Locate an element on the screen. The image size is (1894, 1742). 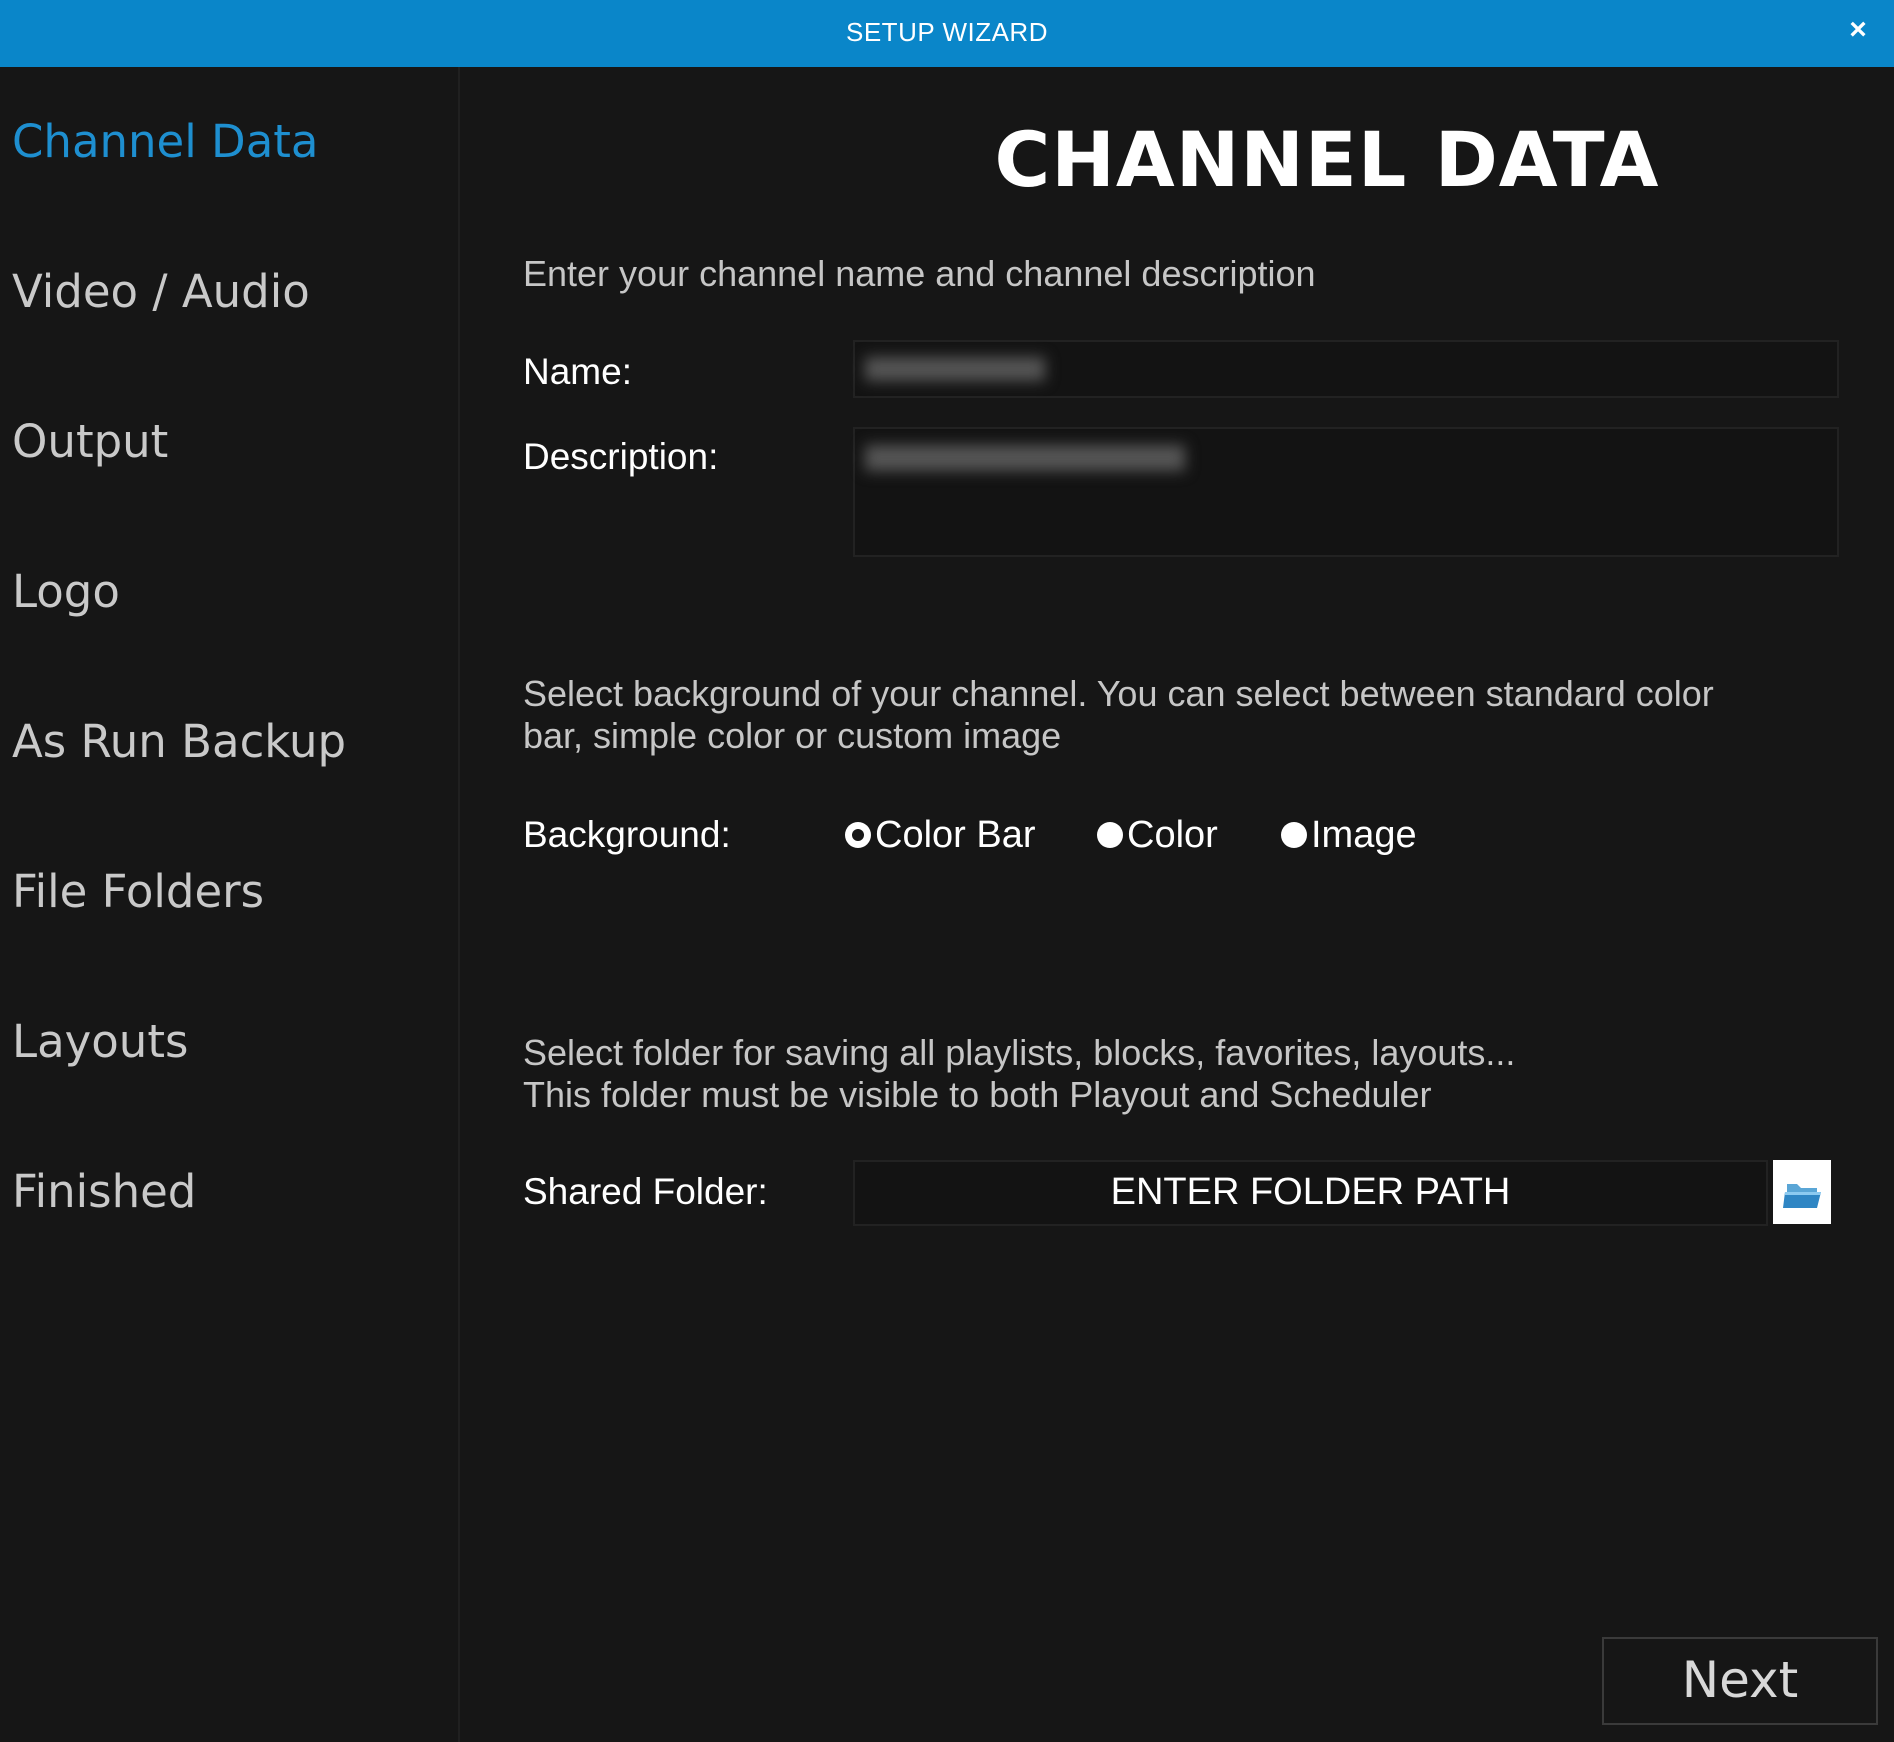
background-label: Background: is located at coordinates (627, 834).